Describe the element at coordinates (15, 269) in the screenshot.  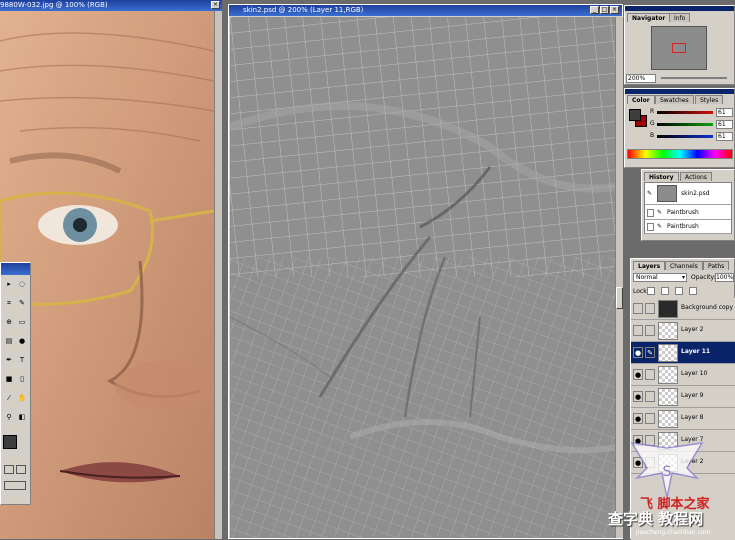
I see `toolbox-header` at that location.